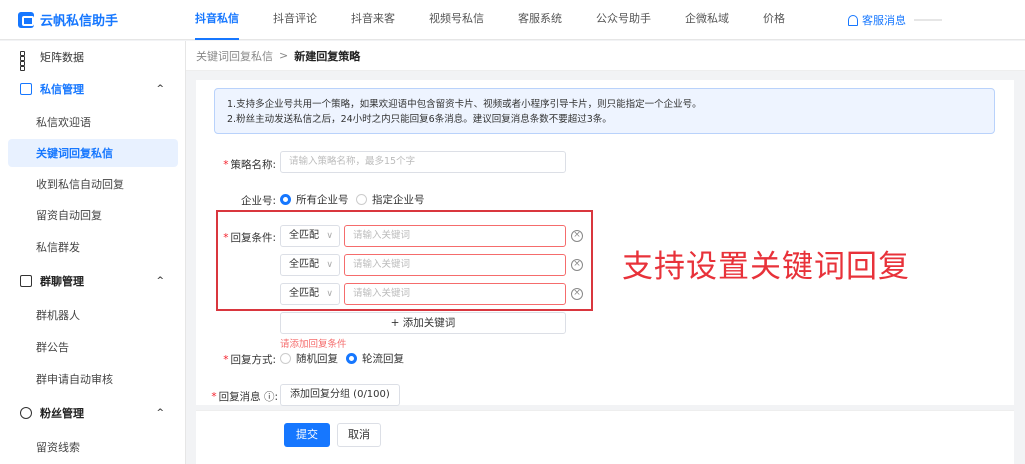 This screenshot has width=1025, height=464. I want to click on app-title: 云帆私信助手, so click(79, 21).